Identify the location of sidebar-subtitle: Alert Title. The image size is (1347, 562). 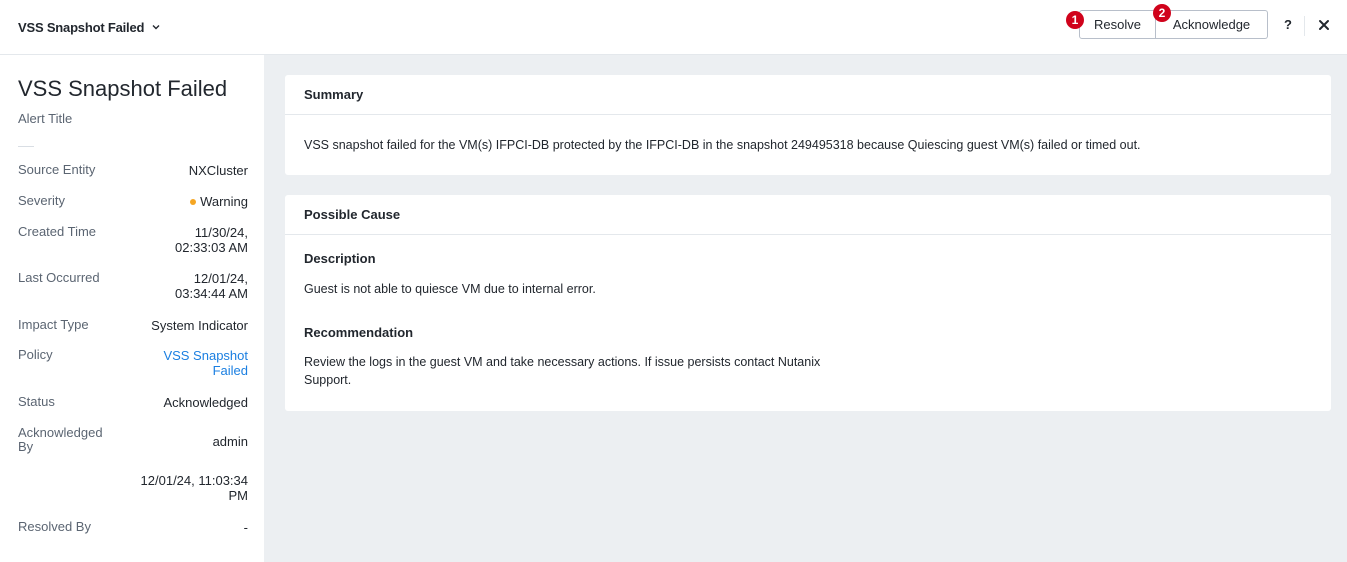
(45, 118).